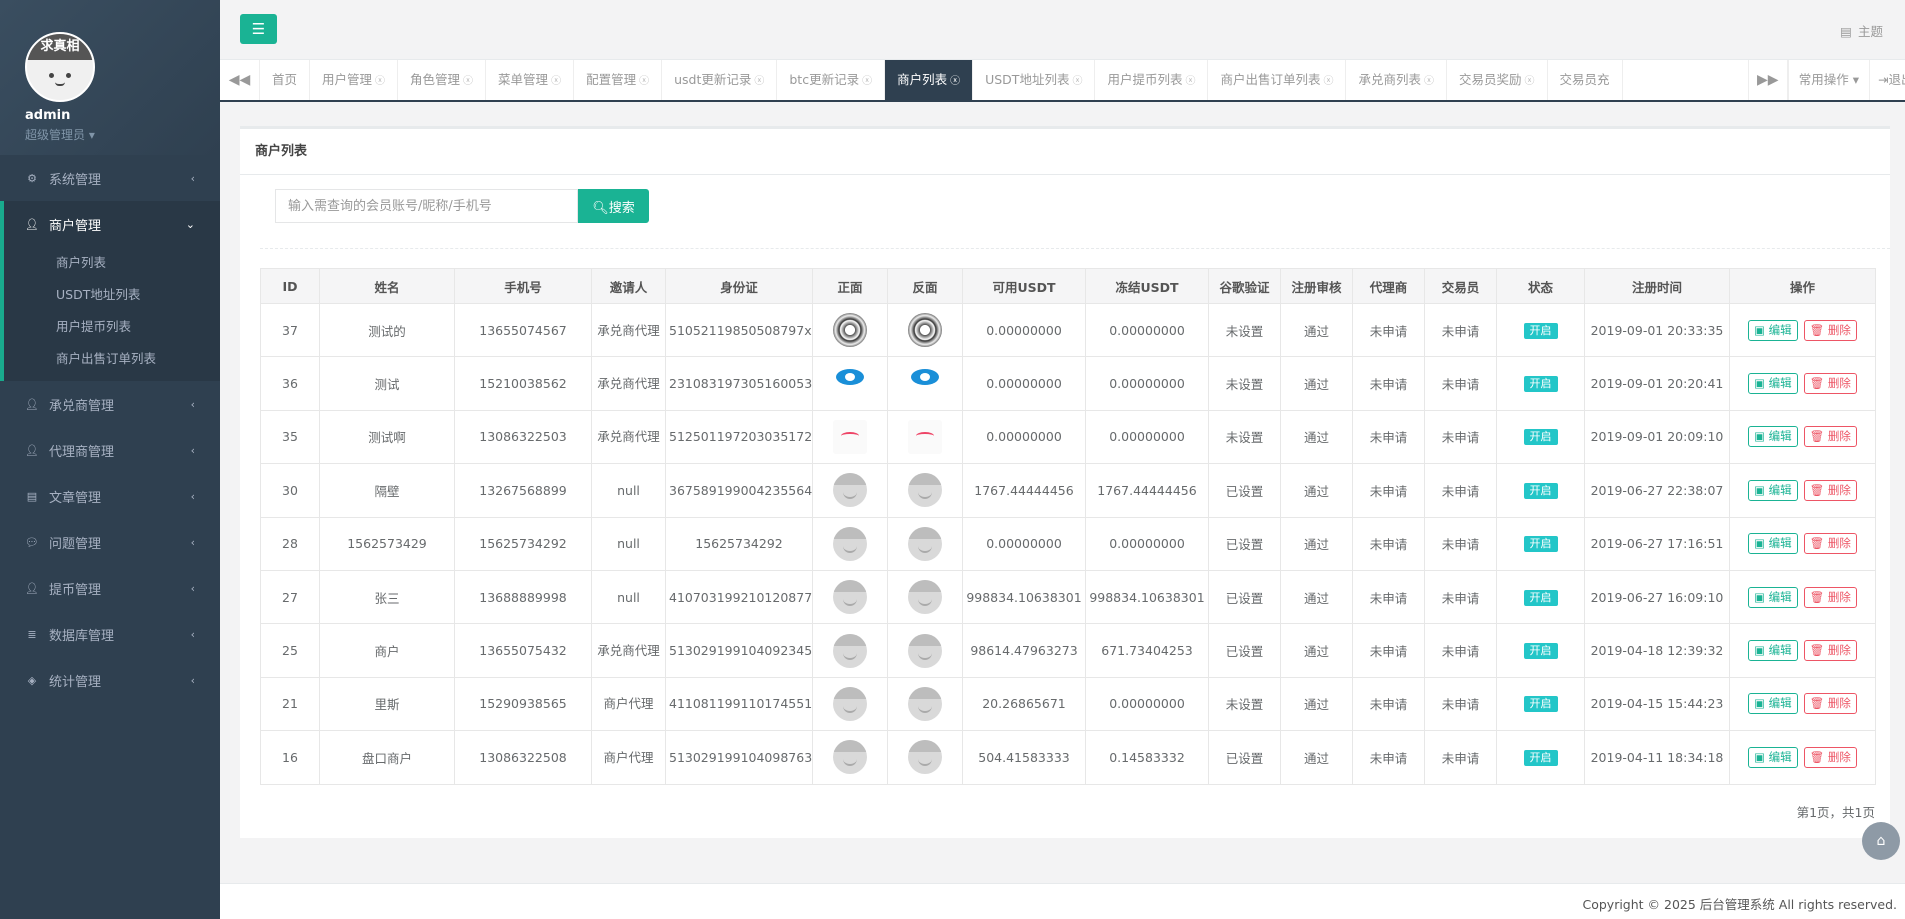  Describe the element at coordinates (110, 588) in the screenshot. I see `sidebar-item: 👤︎ 提币管理 ‹` at that location.